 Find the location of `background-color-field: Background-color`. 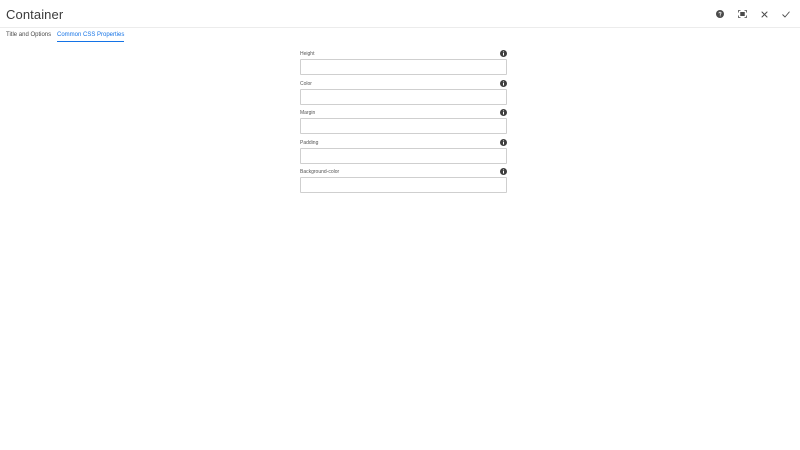

background-color-field: Background-color is located at coordinates (403, 182).